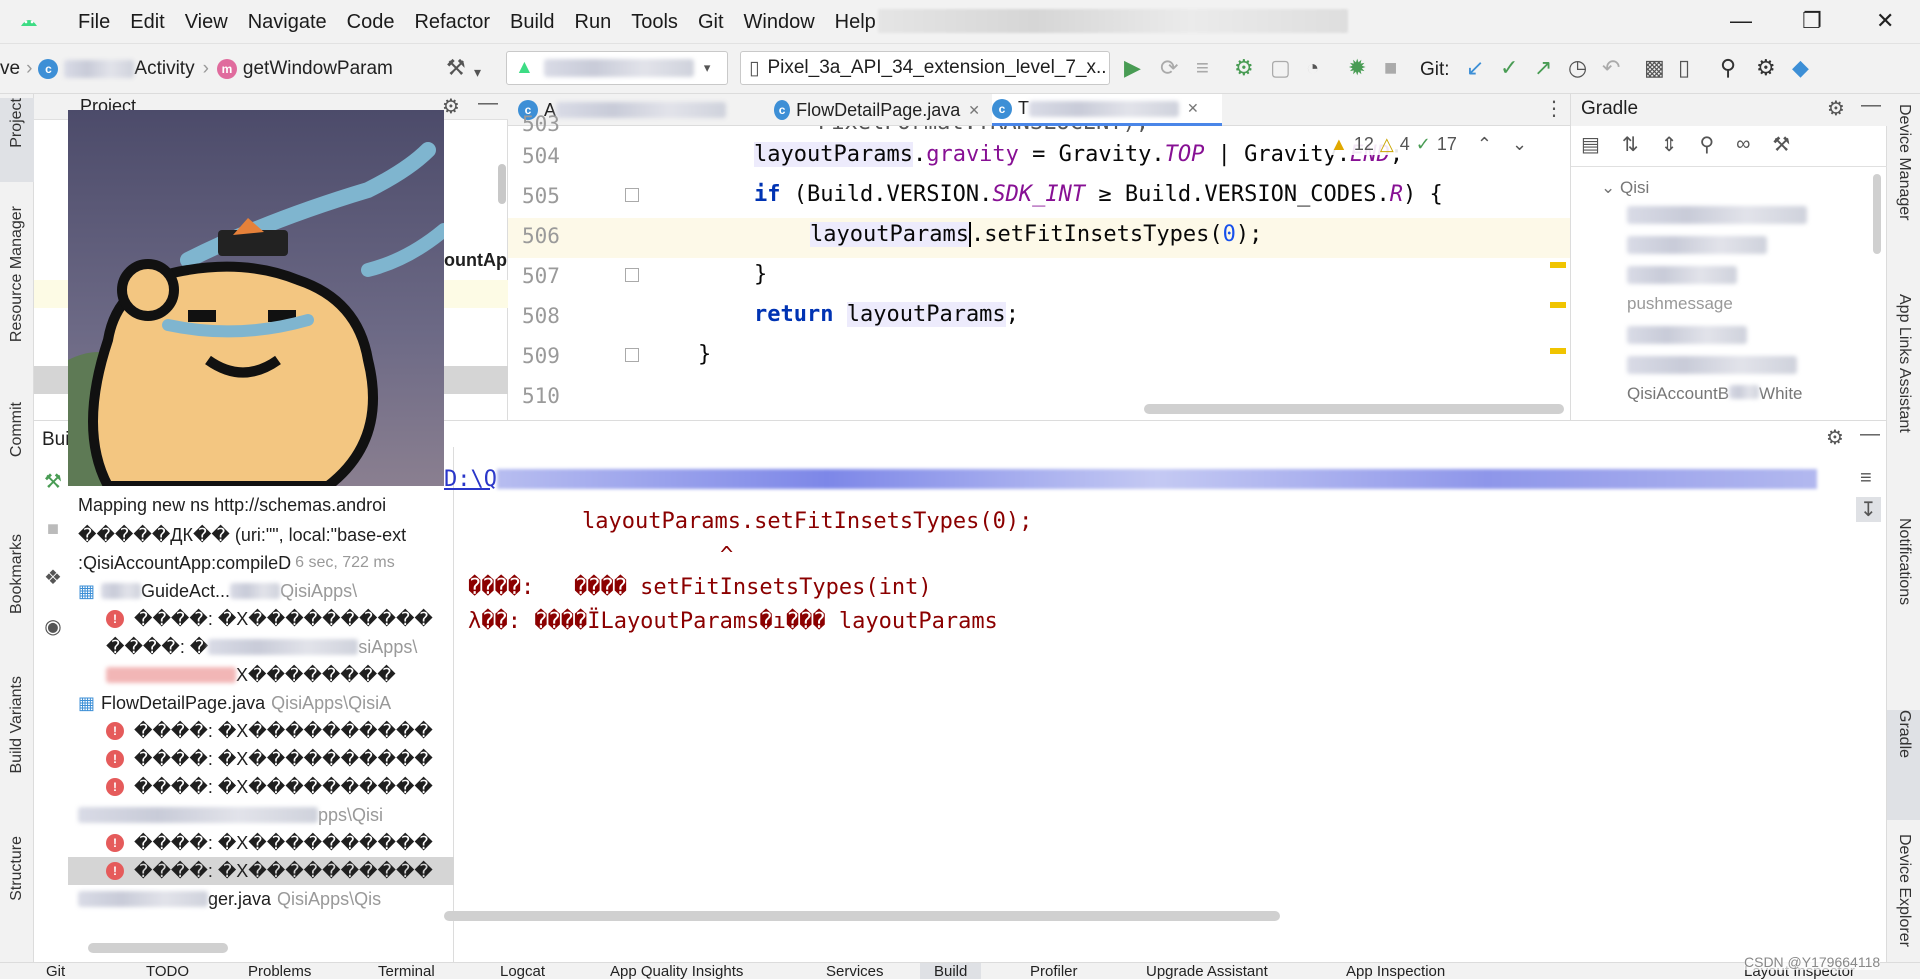 Image resolution: width=1920 pixels, height=979 pixels. Describe the element at coordinates (1885, 21) in the screenshot. I see `close-icon: ✕` at that location.